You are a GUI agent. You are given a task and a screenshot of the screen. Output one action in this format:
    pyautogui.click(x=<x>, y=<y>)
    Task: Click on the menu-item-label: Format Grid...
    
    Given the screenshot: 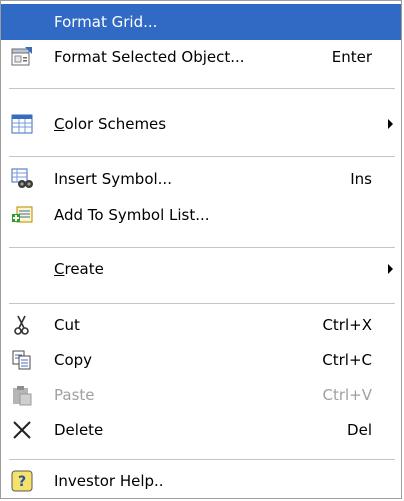 What is the action you would take?
    pyautogui.click(x=106, y=22)
    